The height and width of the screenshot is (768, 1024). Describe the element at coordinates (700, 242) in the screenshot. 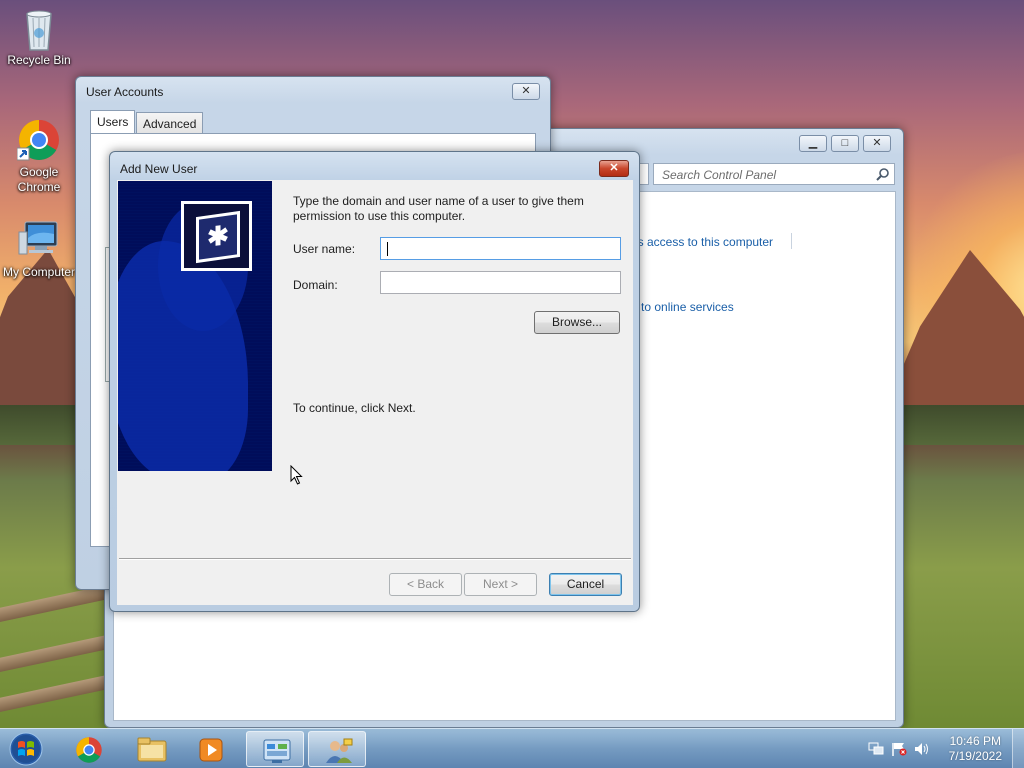

I see `link-user-access: ers access to this computer` at that location.